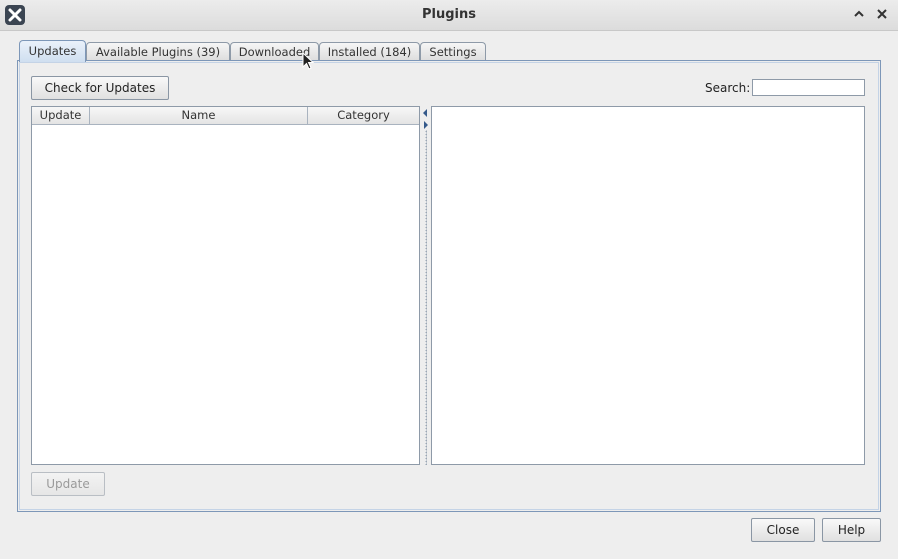 The image size is (898, 559). I want to click on tab-available-plugins: Available Plugins (39), so click(158, 51).